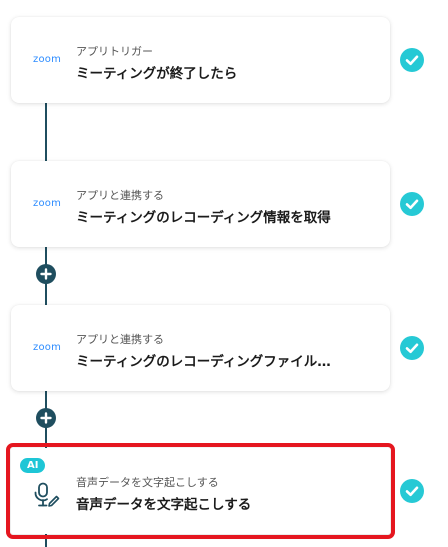 The width and height of the screenshot is (448, 547). Describe the element at coordinates (47, 494) in the screenshot. I see `microphone-pen-icon` at that location.